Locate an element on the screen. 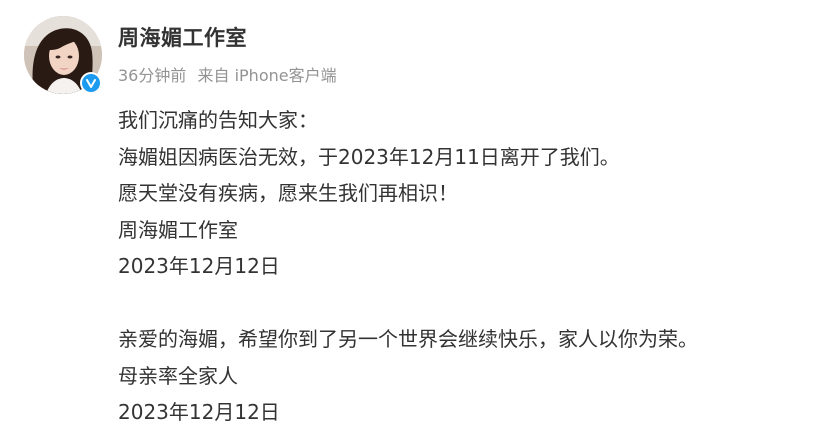  source-prefix: 来自 is located at coordinates (213, 75).